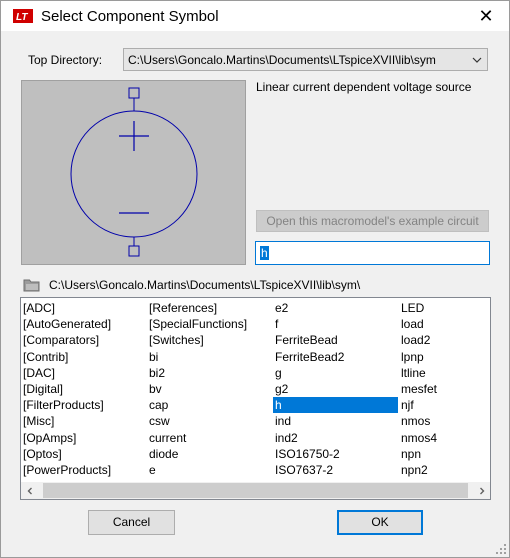 The height and width of the screenshot is (558, 510). Describe the element at coordinates (335, 357) in the screenshot. I see `list-item: FerriteBead2` at that location.